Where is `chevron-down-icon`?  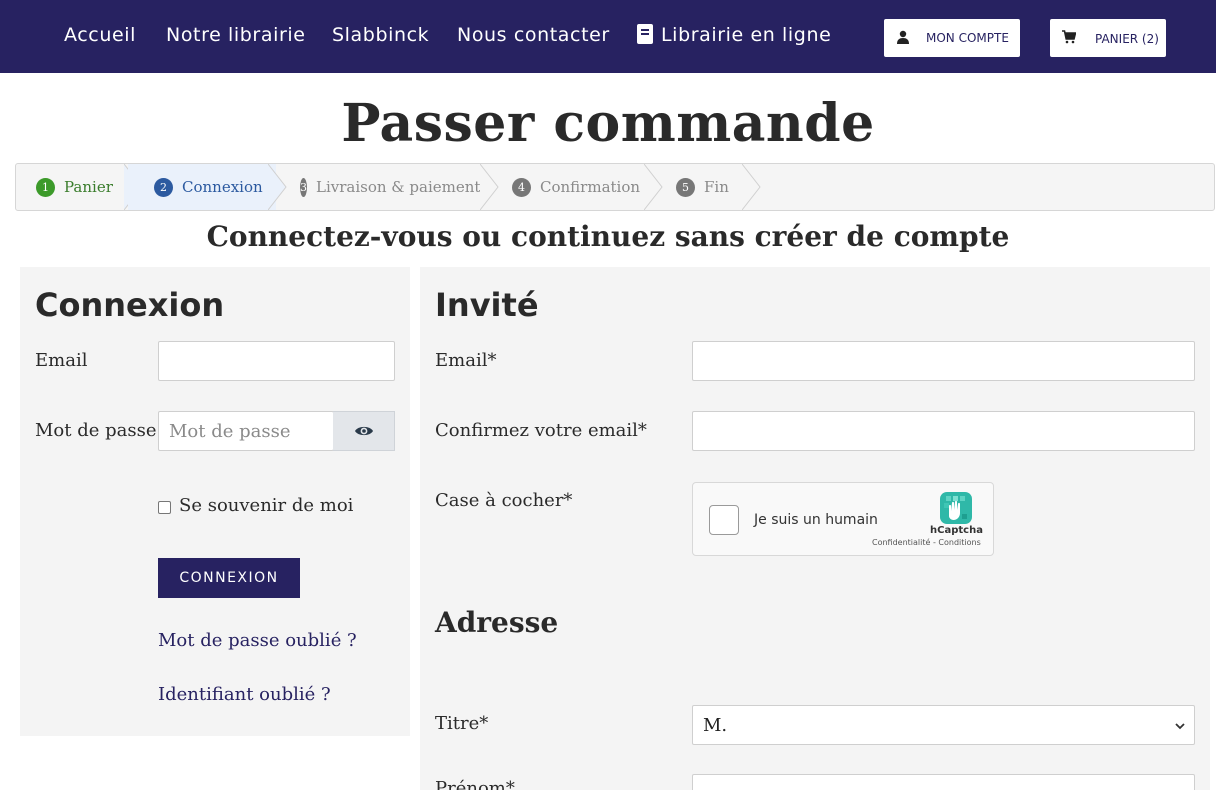 chevron-down-icon is located at coordinates (1180, 726).